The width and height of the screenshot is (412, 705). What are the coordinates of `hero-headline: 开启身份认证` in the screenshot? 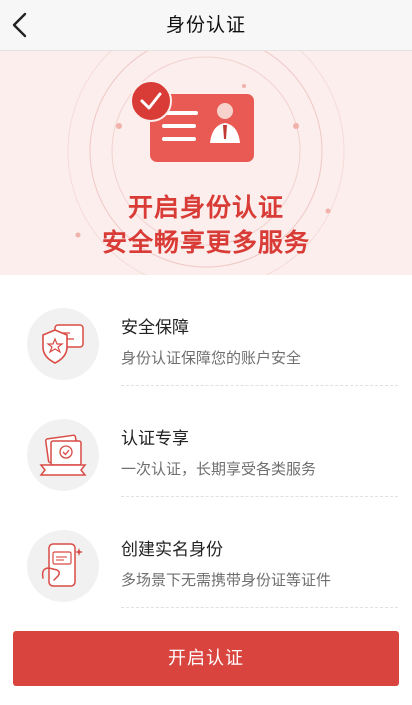 It's located at (205, 207).